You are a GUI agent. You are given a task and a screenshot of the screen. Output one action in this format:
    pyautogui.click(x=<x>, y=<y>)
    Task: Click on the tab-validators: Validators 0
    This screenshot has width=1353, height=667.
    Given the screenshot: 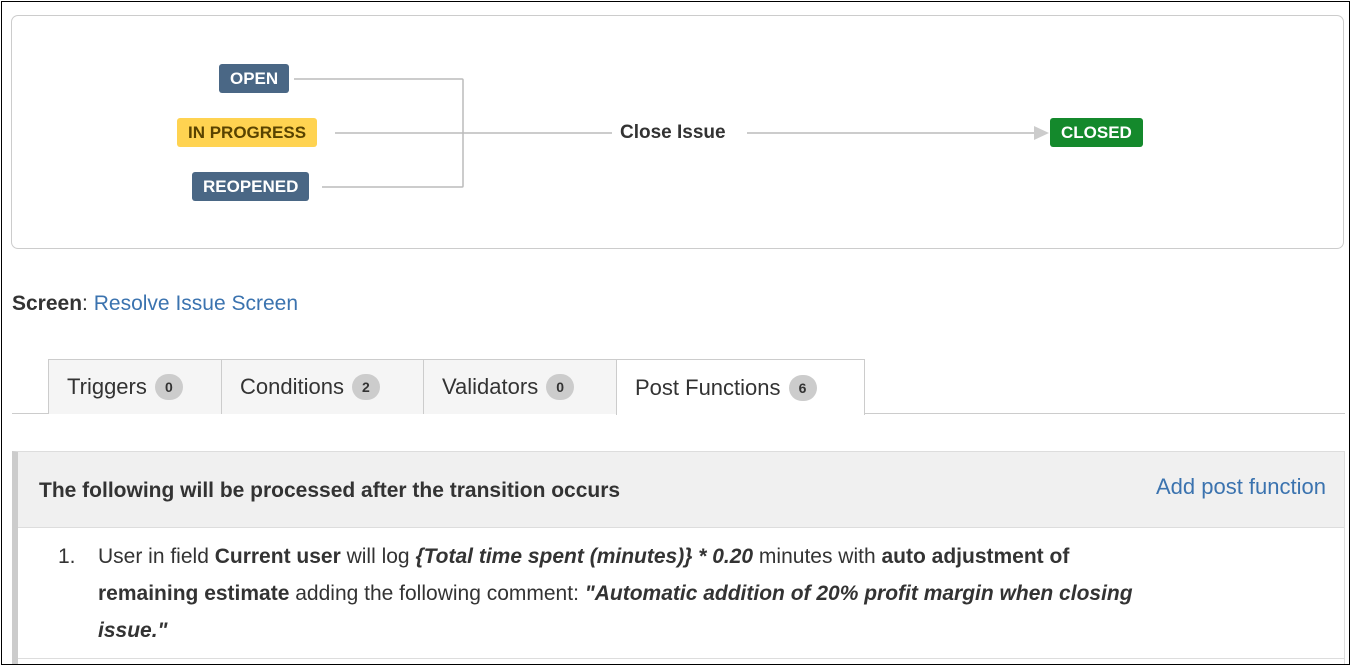 What is the action you would take?
    pyautogui.click(x=520, y=386)
    